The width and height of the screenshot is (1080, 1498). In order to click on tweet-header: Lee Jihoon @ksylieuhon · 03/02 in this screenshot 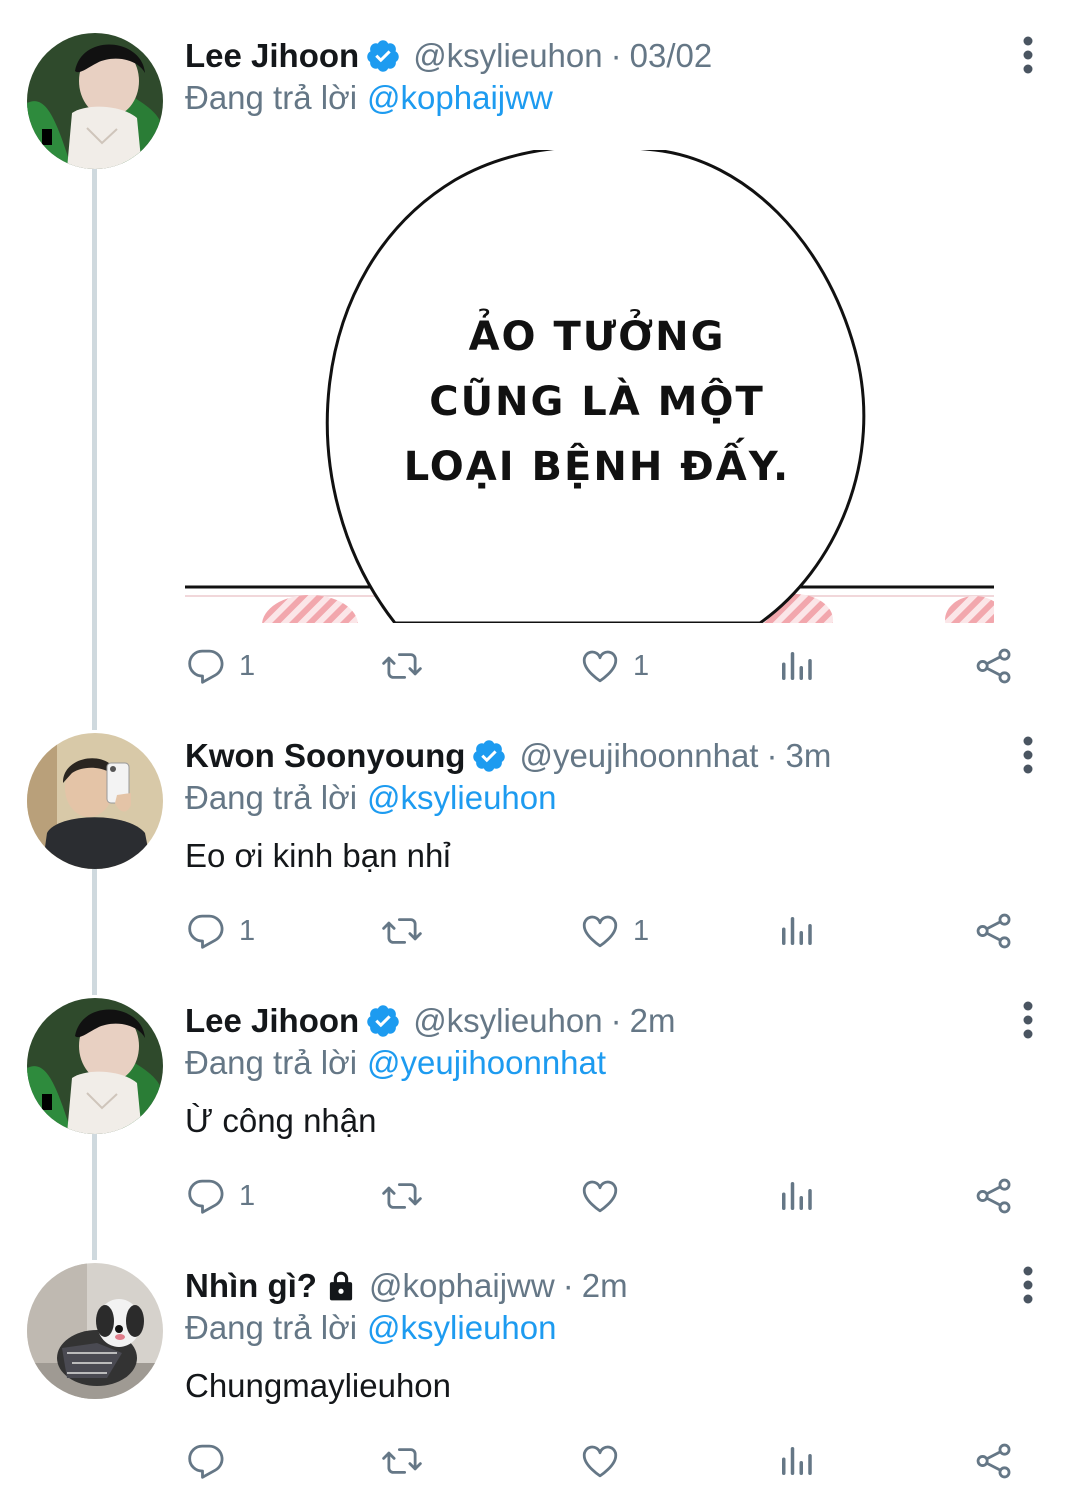, I will do `click(448, 56)`.